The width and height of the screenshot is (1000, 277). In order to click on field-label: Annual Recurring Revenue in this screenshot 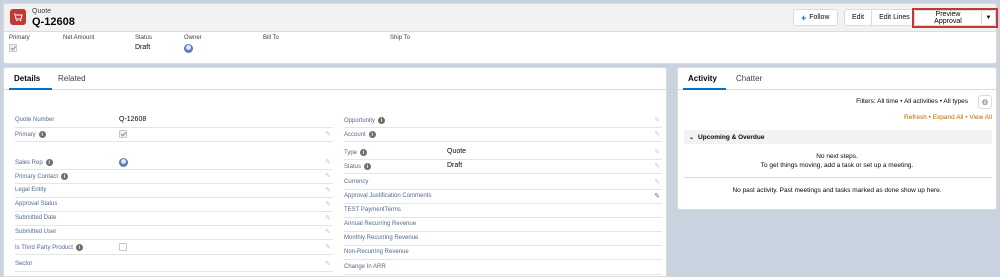, I will do `click(380, 224)`.